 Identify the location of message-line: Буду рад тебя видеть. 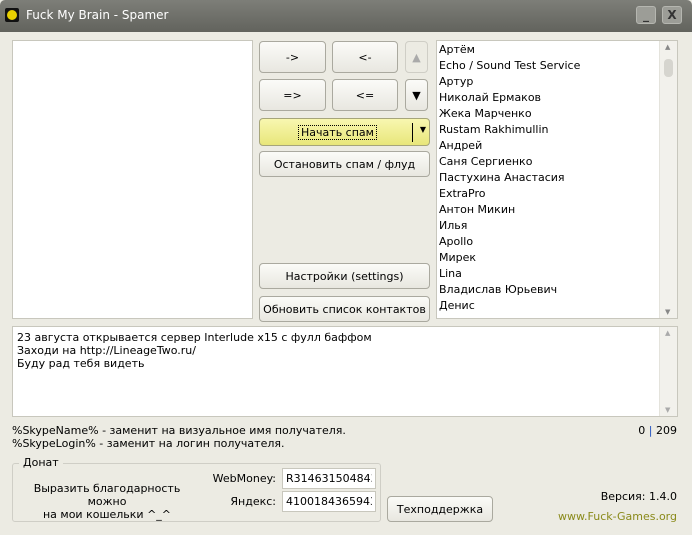
(81, 363).